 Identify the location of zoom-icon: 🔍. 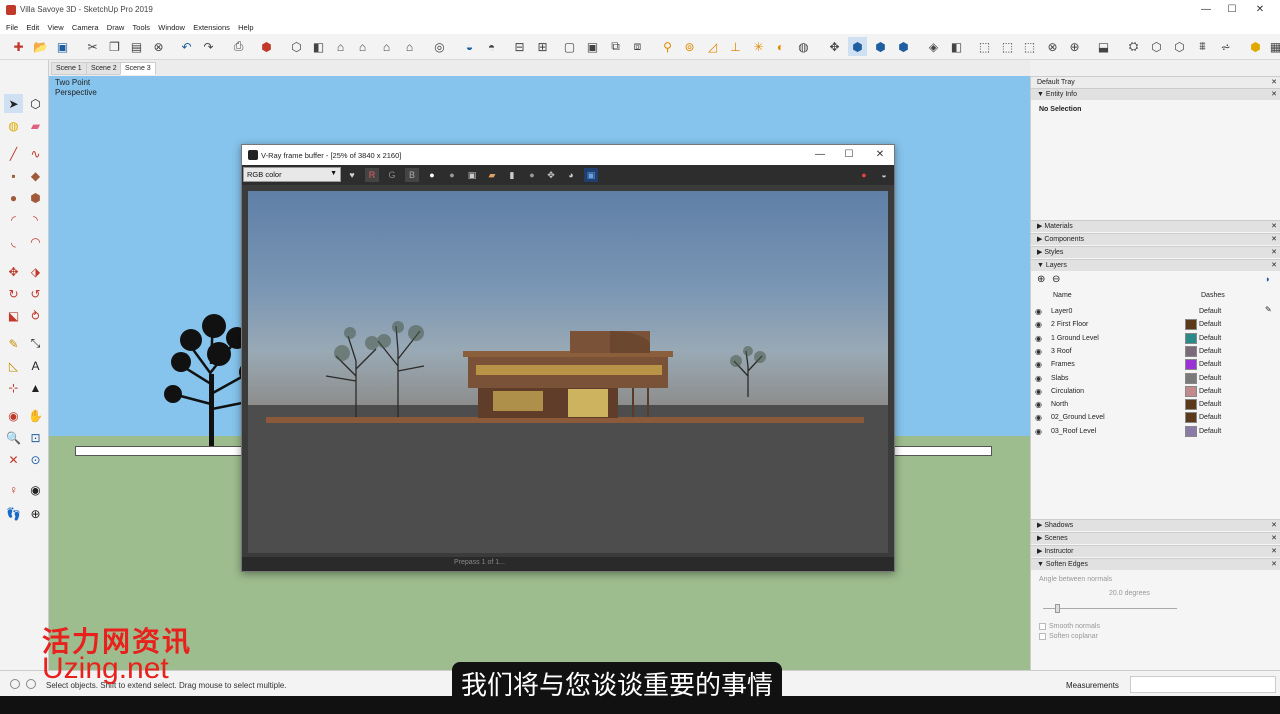
(13, 437).